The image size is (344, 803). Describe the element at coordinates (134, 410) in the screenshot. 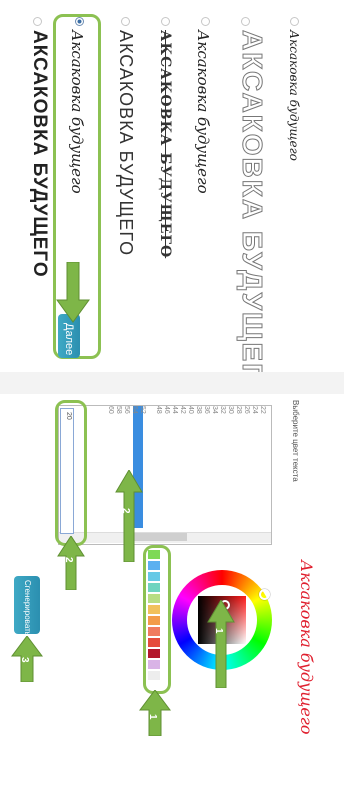

I see `list-item: 54` at that location.